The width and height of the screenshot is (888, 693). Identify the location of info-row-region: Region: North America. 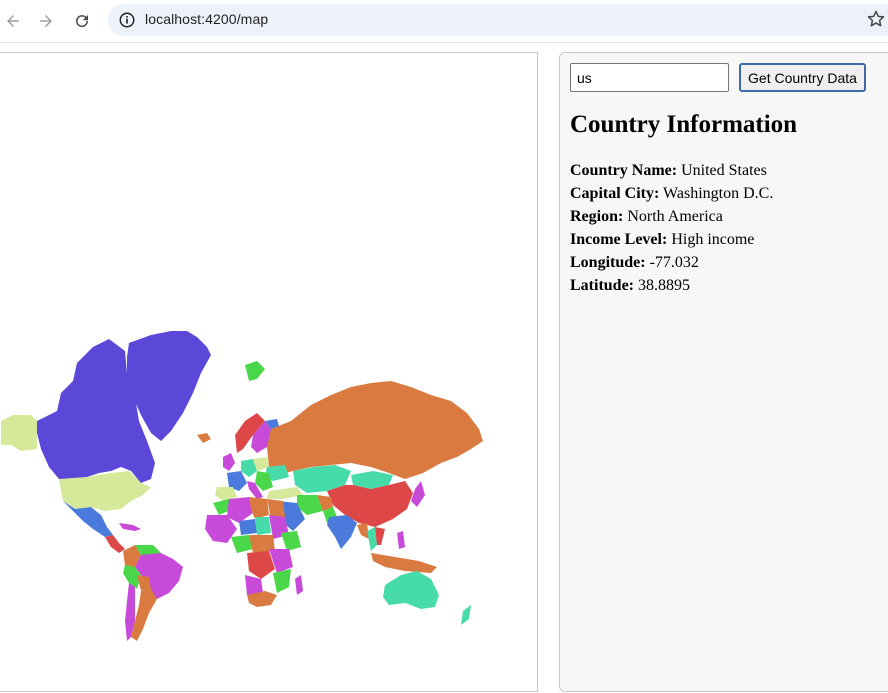
(671, 216).